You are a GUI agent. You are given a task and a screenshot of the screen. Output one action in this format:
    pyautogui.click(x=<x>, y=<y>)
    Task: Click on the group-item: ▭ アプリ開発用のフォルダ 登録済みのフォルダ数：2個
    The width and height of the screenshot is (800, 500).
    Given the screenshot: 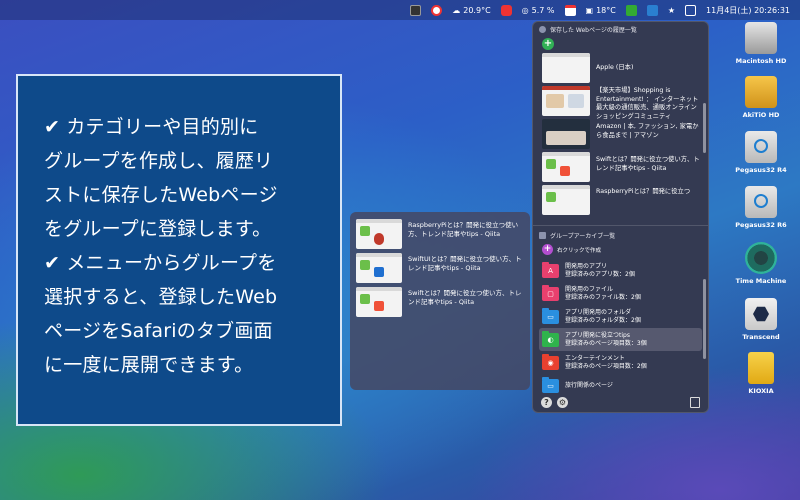 What is the action you would take?
    pyautogui.click(x=620, y=316)
    